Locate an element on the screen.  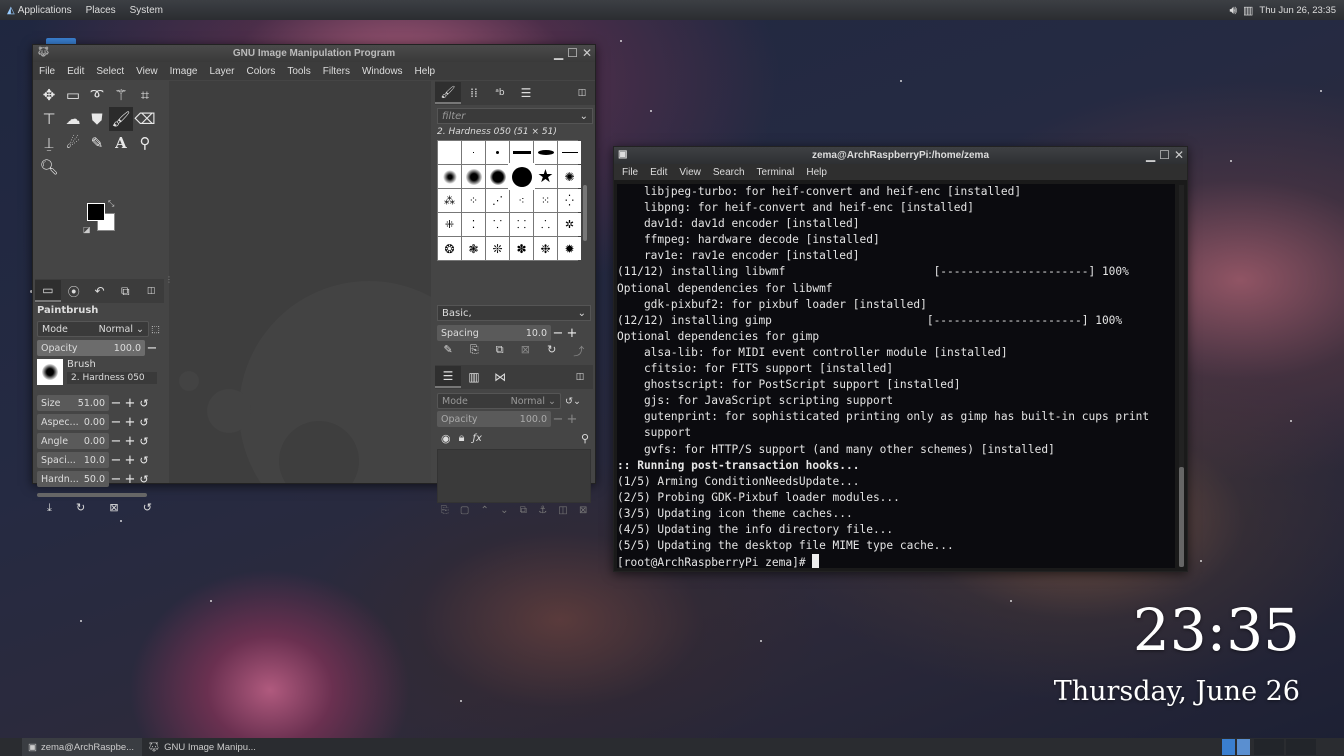
zoom-tool-icon: 🔍︎ is located at coordinates (49, 167).